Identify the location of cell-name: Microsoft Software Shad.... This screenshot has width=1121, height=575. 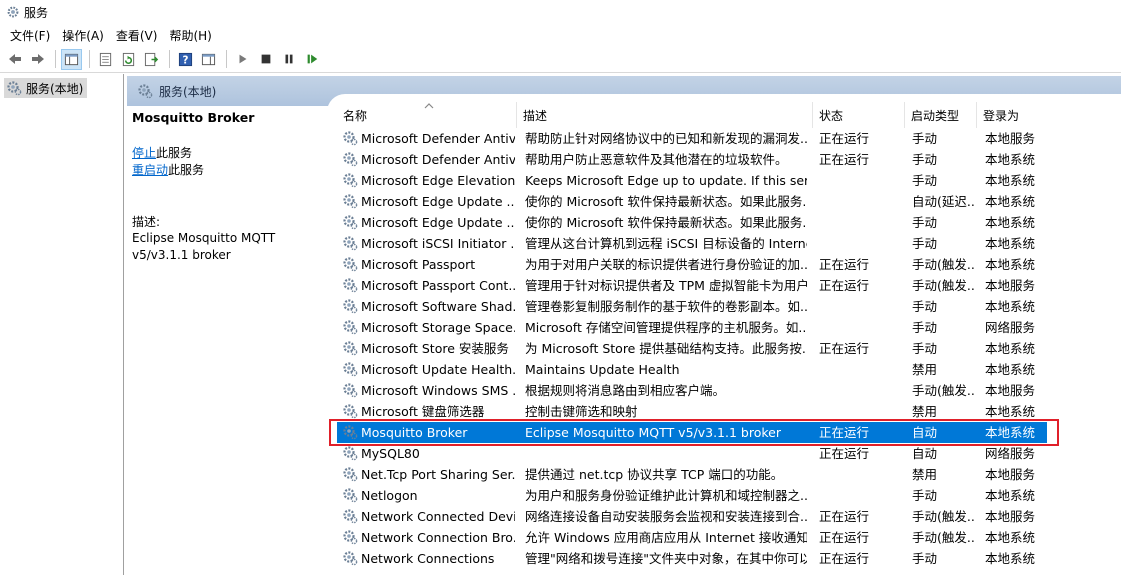
(438, 306).